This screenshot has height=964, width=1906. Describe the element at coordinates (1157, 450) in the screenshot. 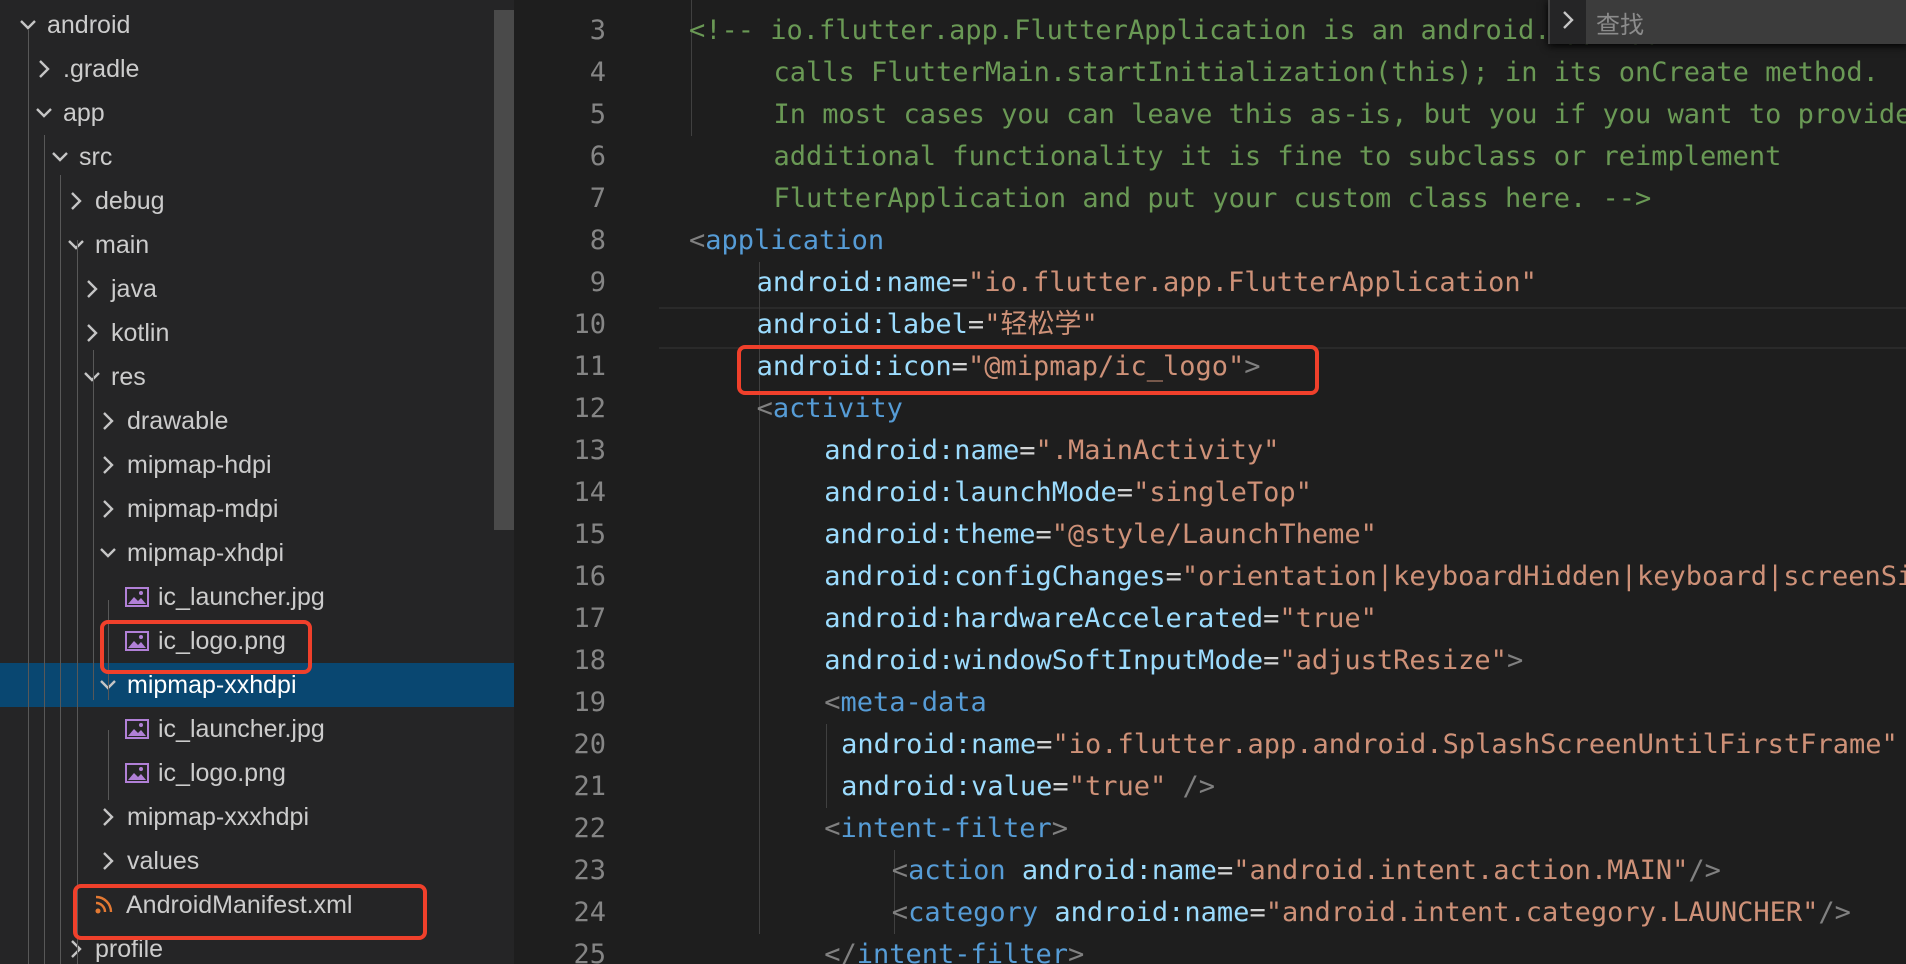

I see `code-token: ".MainActivity"` at that location.